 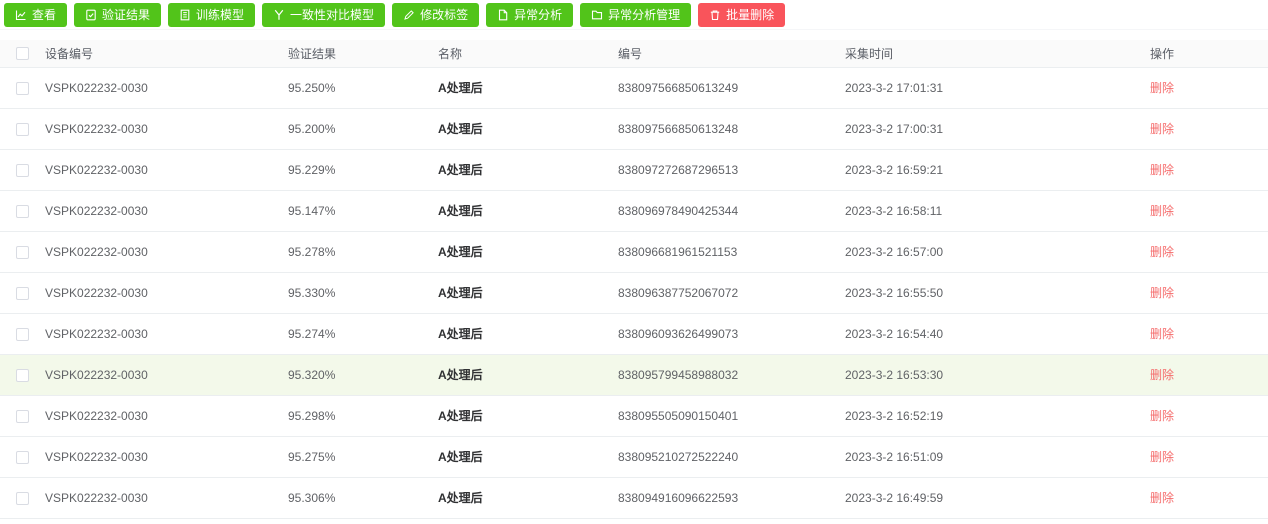 I want to click on toolbar-button-notebook: 训练模型, so click(x=212, y=14).